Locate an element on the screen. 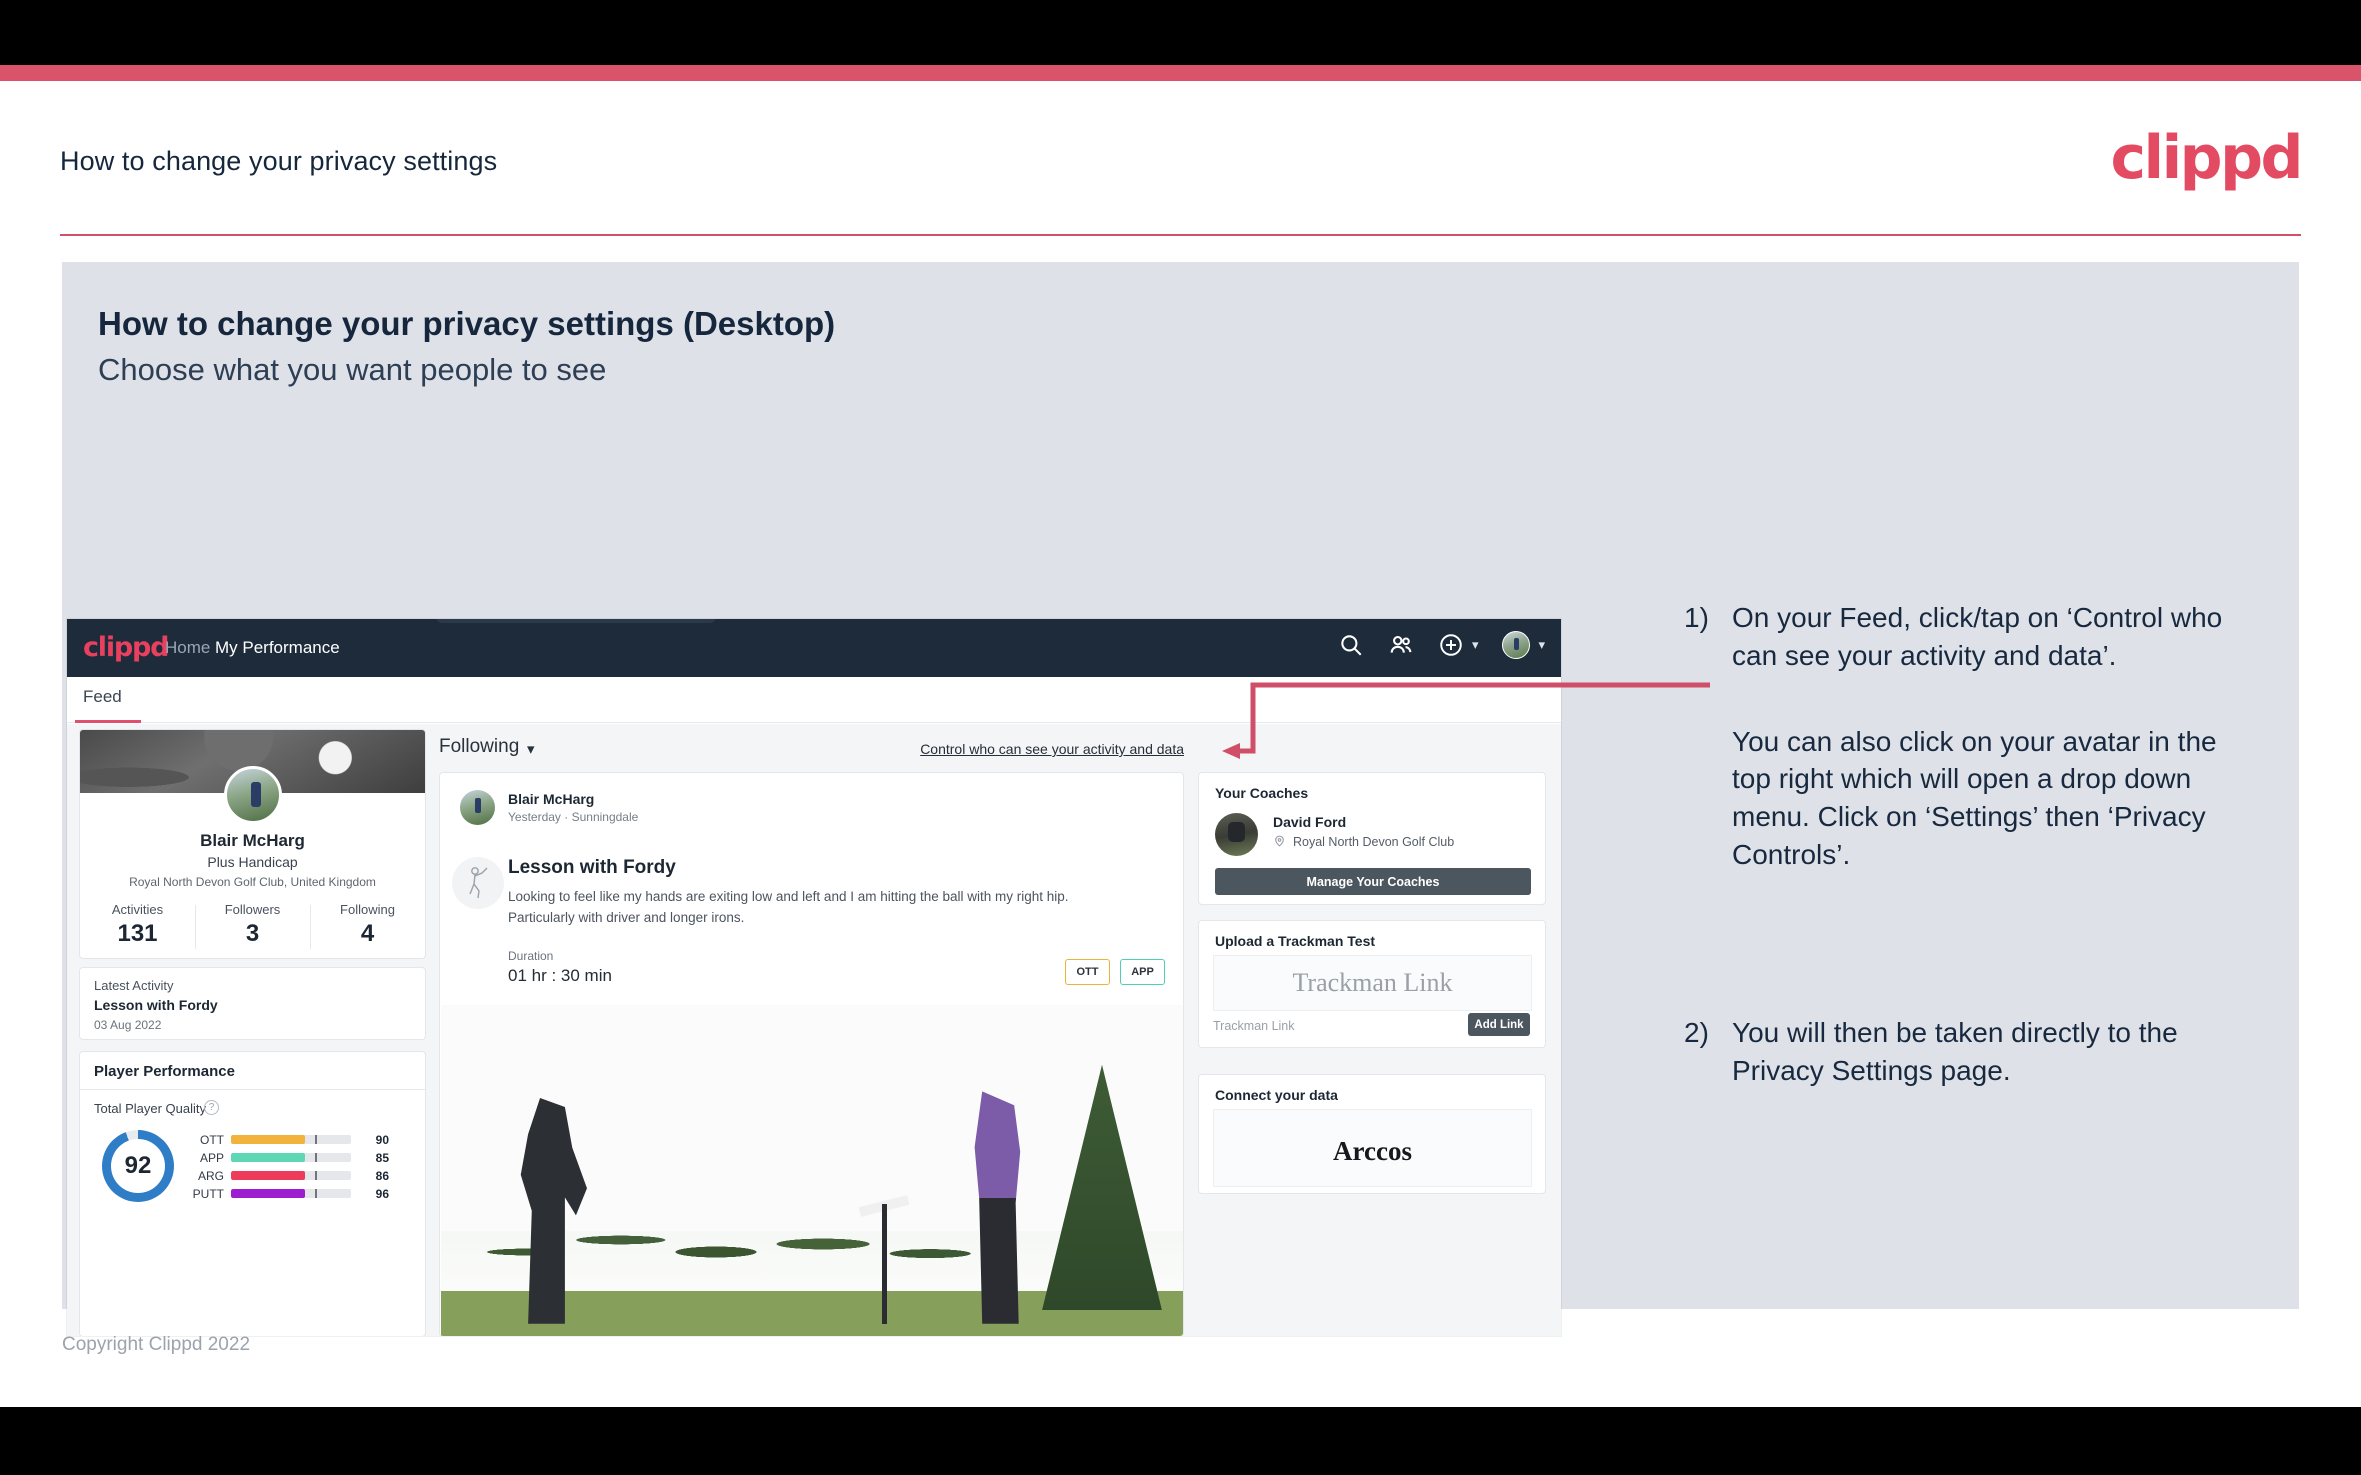  letterbox-bottom is located at coordinates (1180, 1441).